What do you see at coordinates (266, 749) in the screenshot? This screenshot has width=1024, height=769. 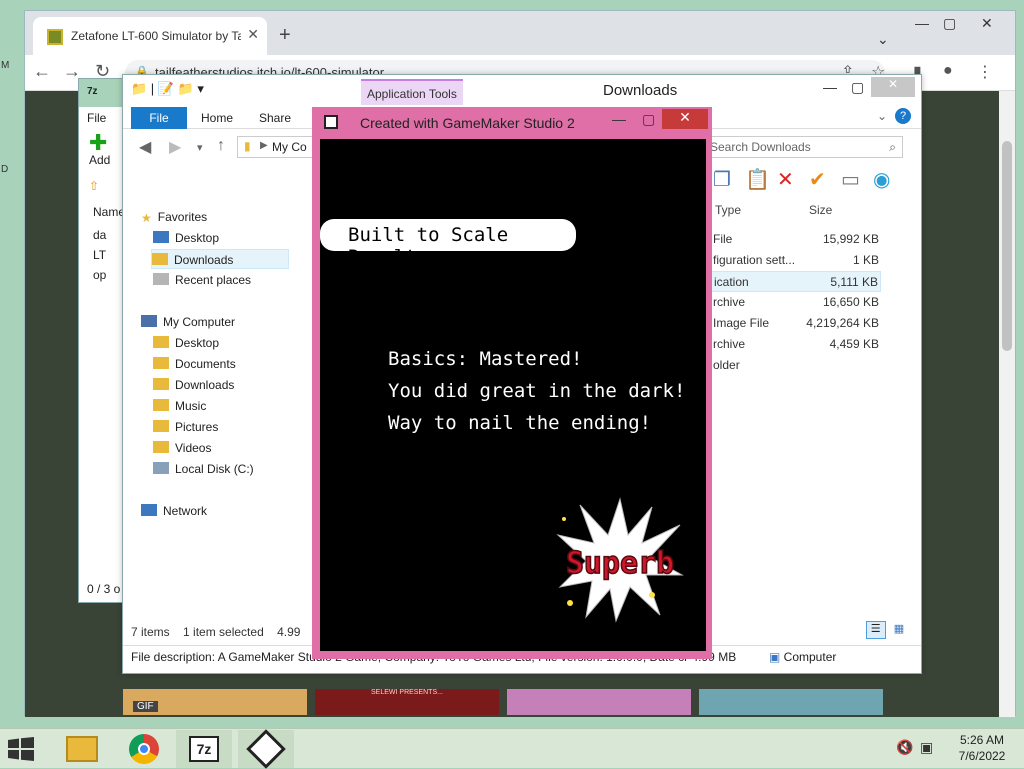 I see `gamemaker-taskbar-button` at bounding box center [266, 749].